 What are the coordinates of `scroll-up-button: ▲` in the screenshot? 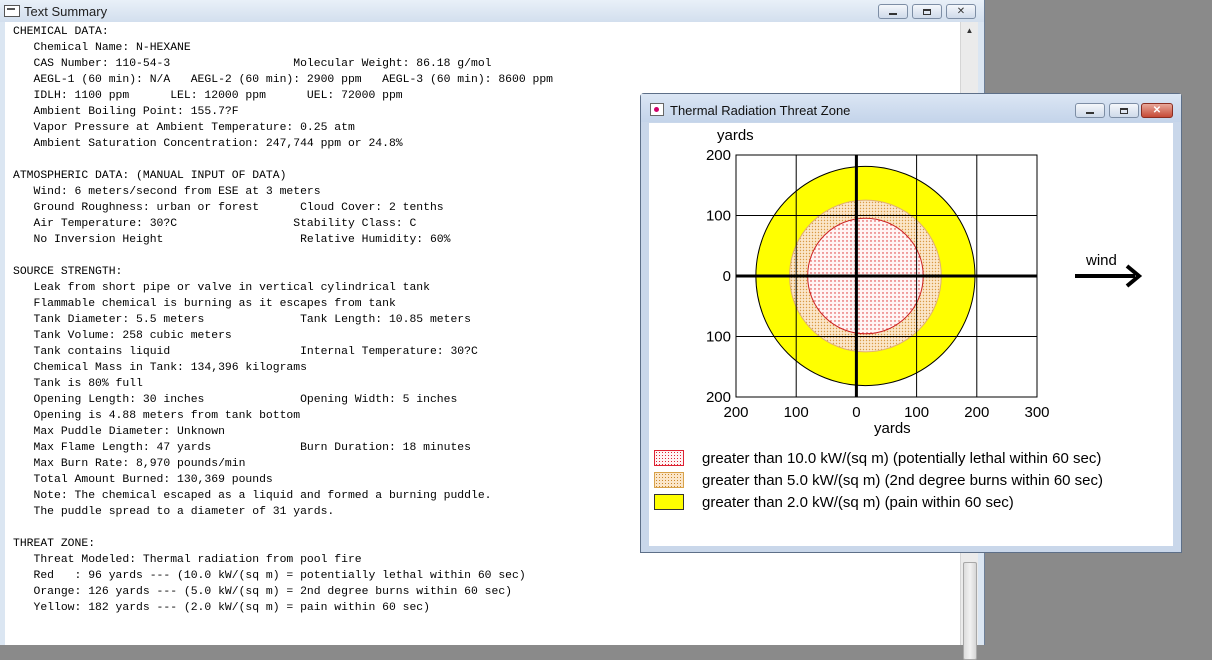 It's located at (969, 30).